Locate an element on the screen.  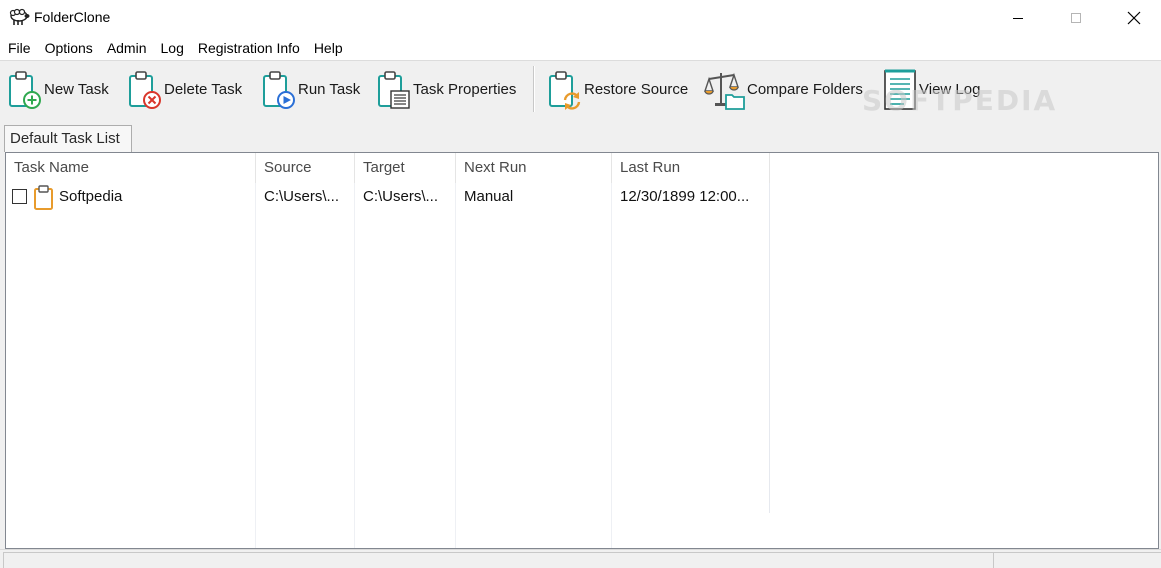
clipboard-restore-icon is located at coordinates (565, 90).